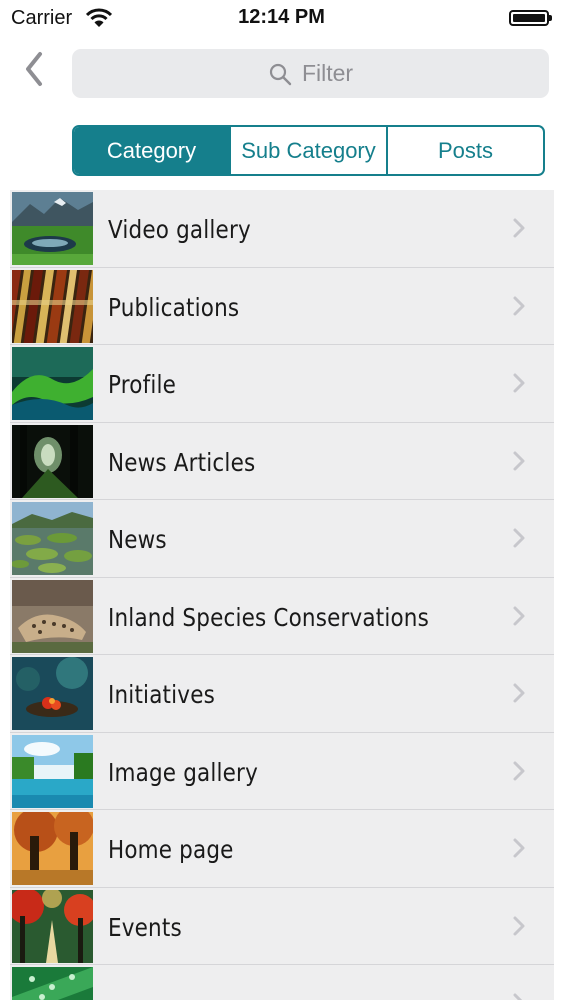  Describe the element at coordinates (268, 617) in the screenshot. I see `list-item-label: Inland Species Conservations` at that location.